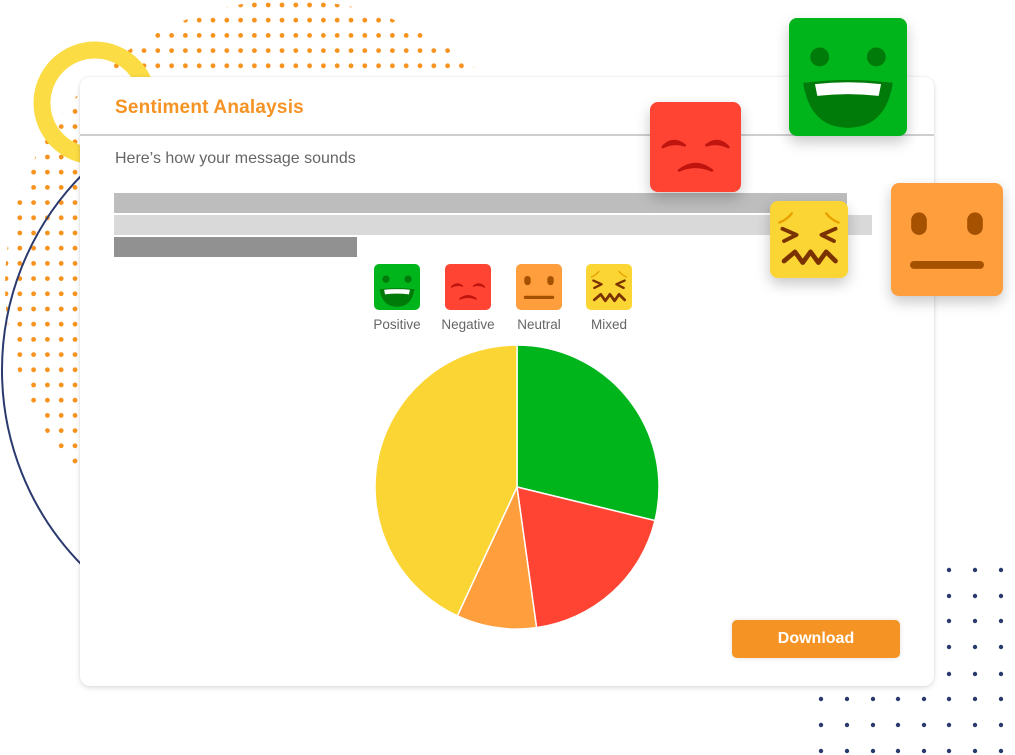  Describe the element at coordinates (397, 298) in the screenshot. I see `legend-item-positive: Positive` at that location.